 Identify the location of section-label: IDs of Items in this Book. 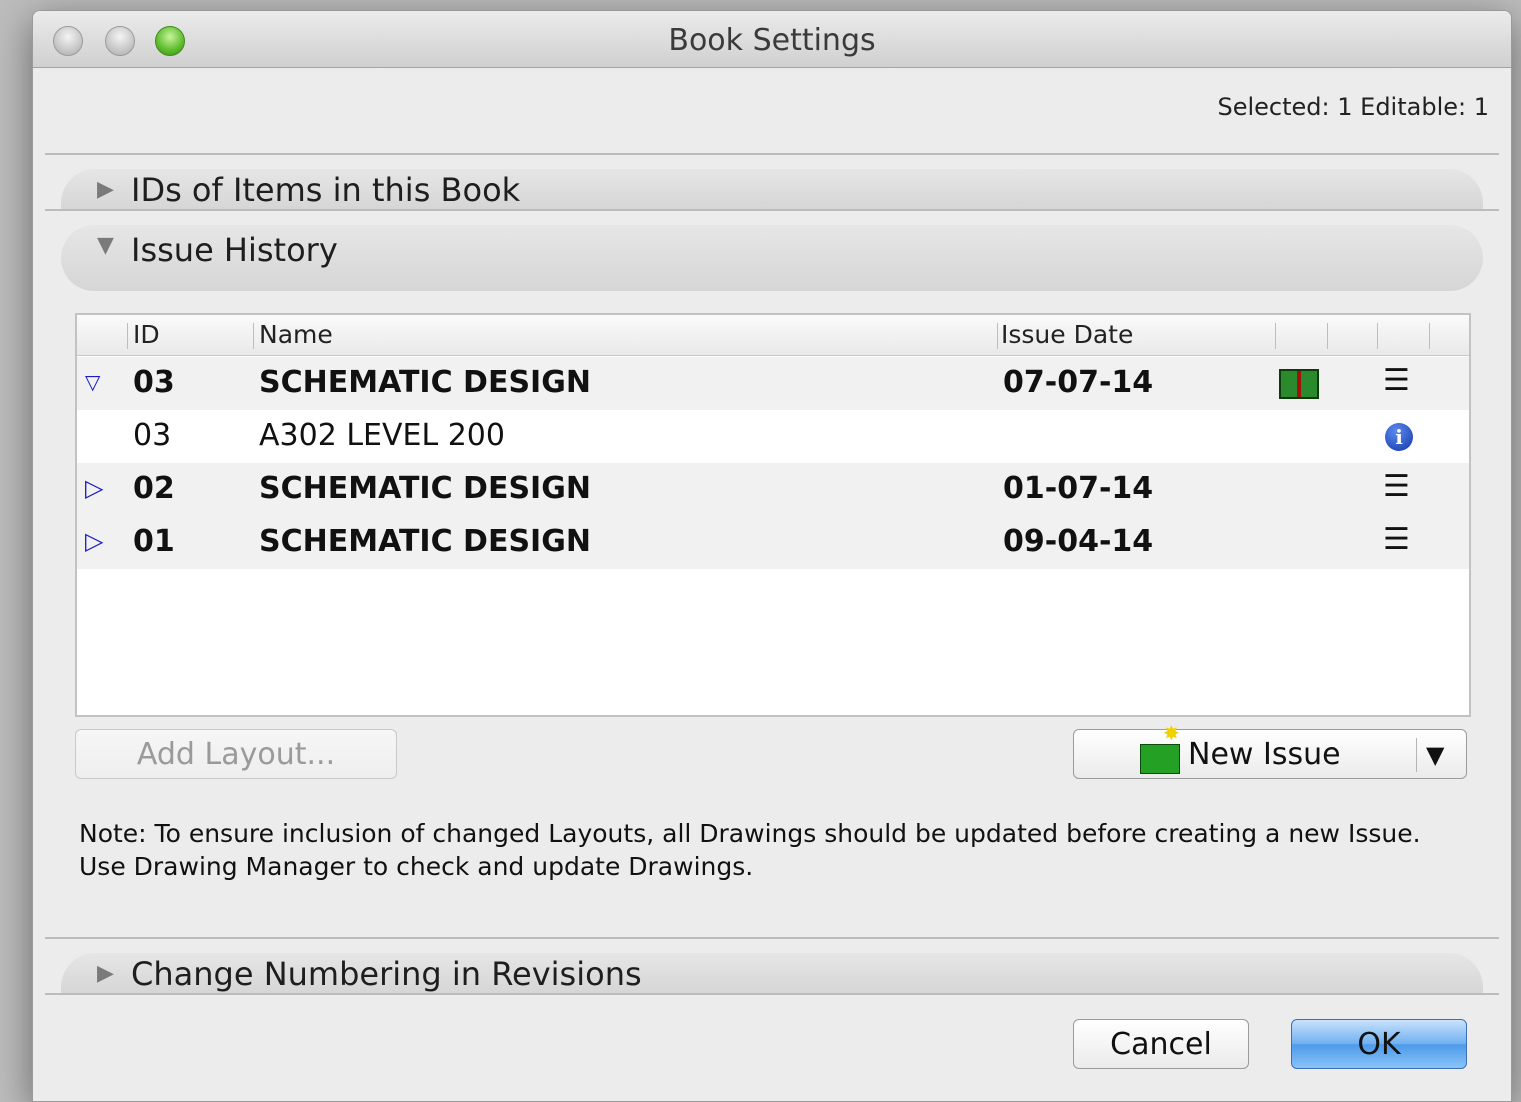
(326, 190).